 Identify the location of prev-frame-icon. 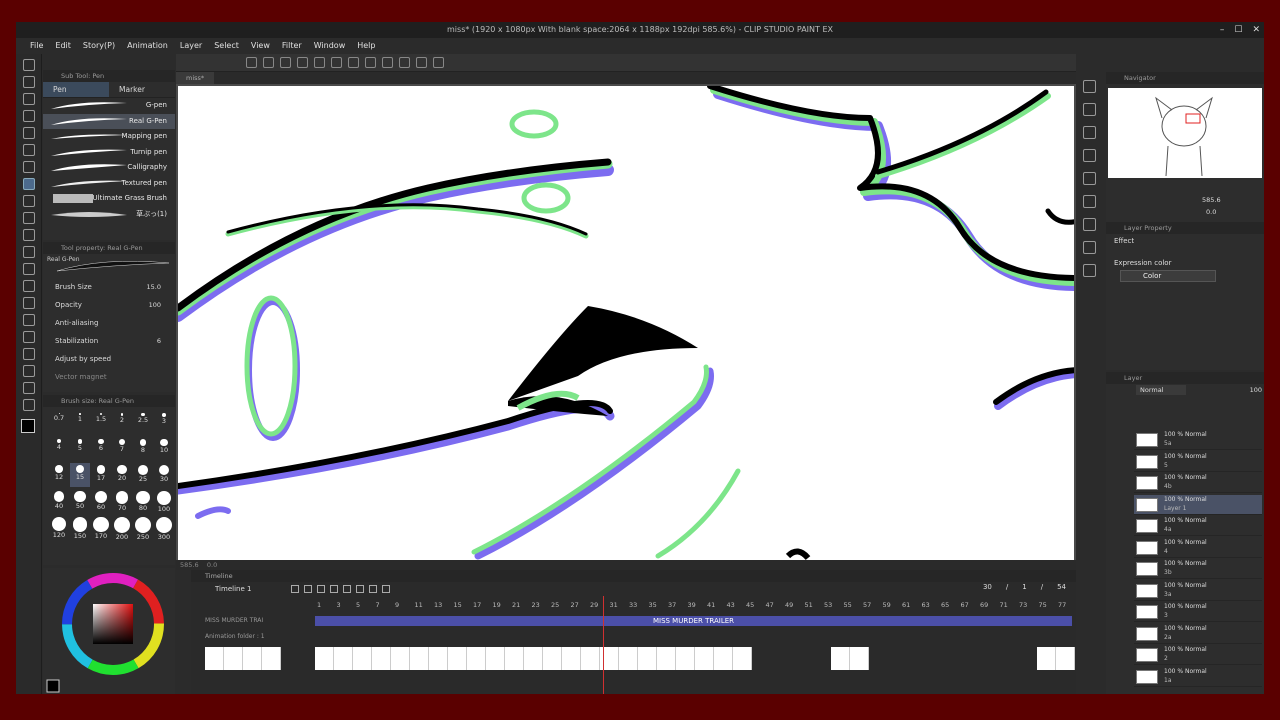
(308, 589).